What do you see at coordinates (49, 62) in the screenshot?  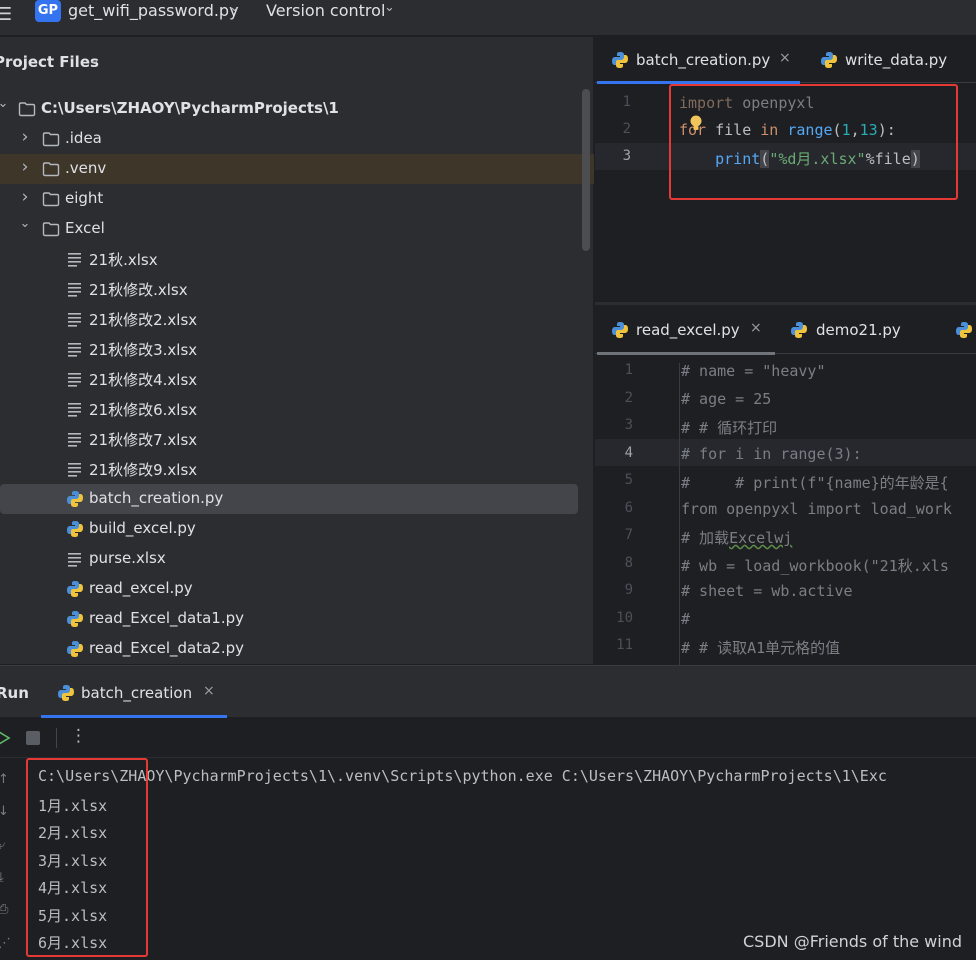 I see `project-panel-title: Project Files` at bounding box center [49, 62].